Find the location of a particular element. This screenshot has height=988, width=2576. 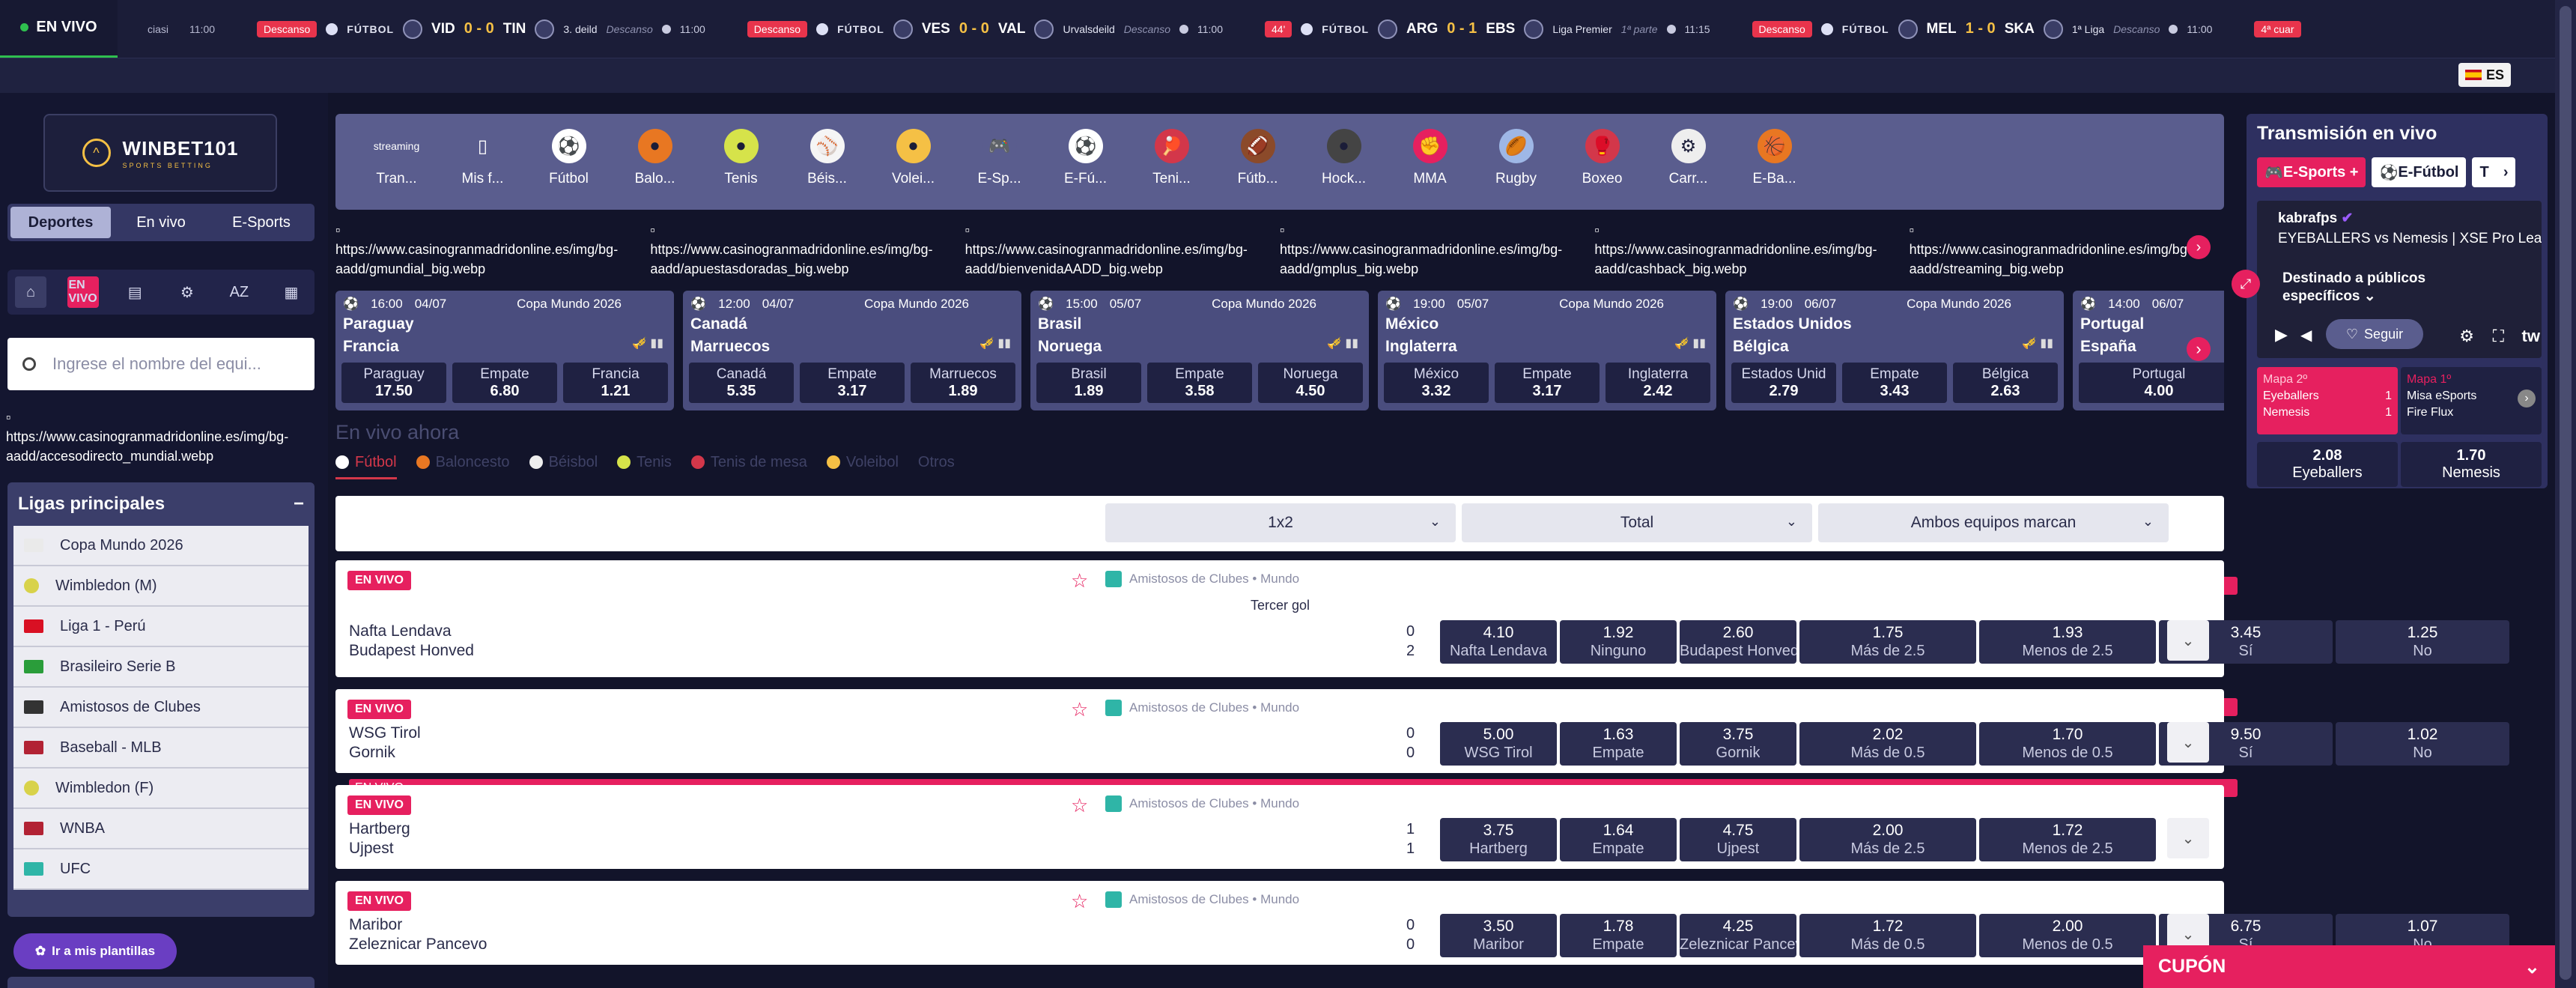

odd-button: 3.75 Hartberg is located at coordinates (1498, 839).